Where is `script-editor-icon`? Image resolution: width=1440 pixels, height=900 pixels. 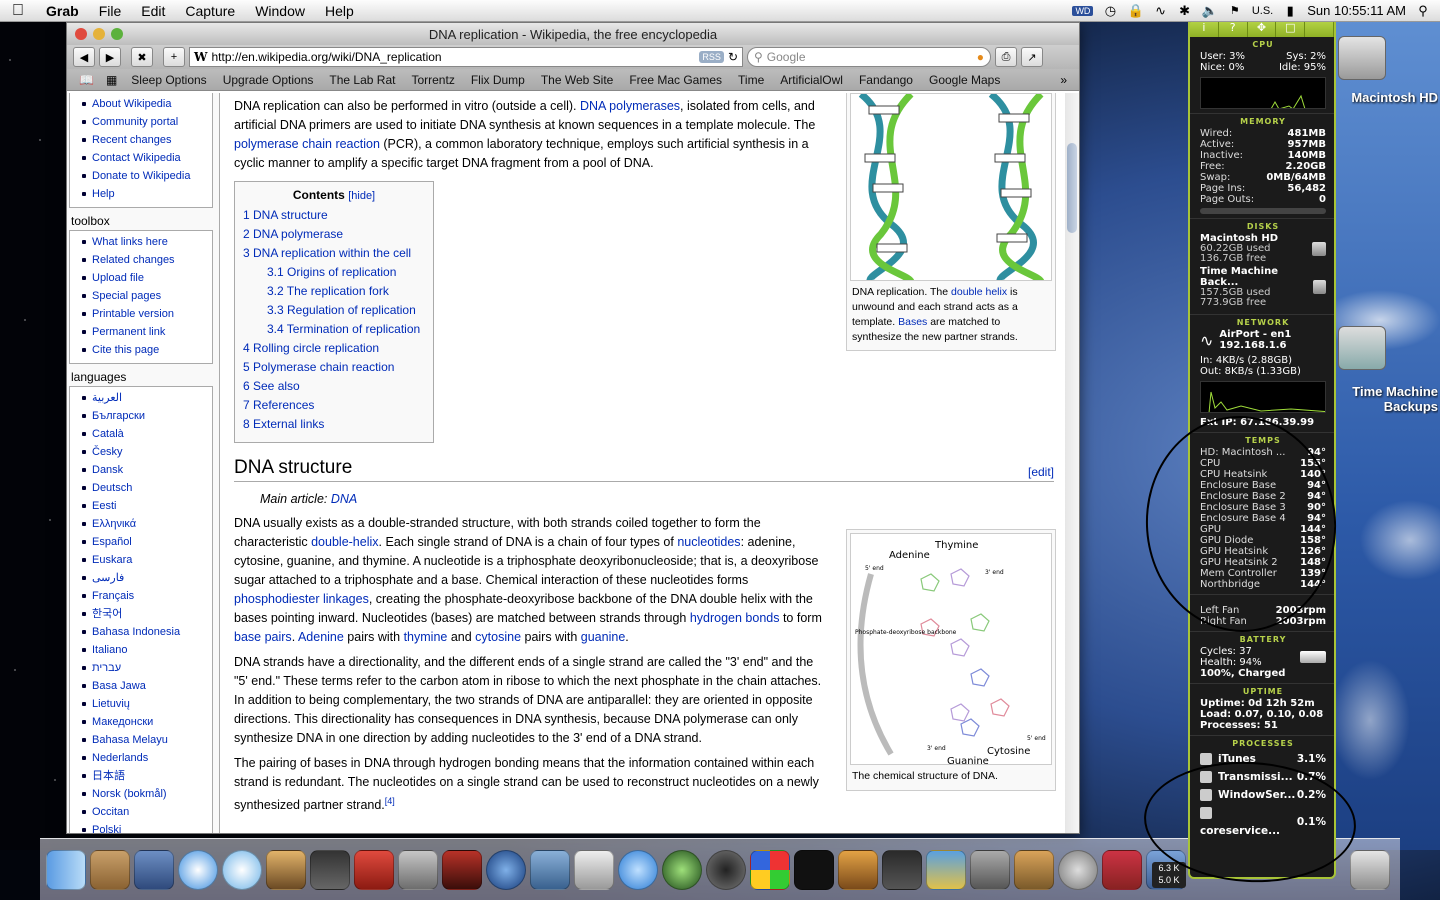 script-editor-icon is located at coordinates (990, 869).